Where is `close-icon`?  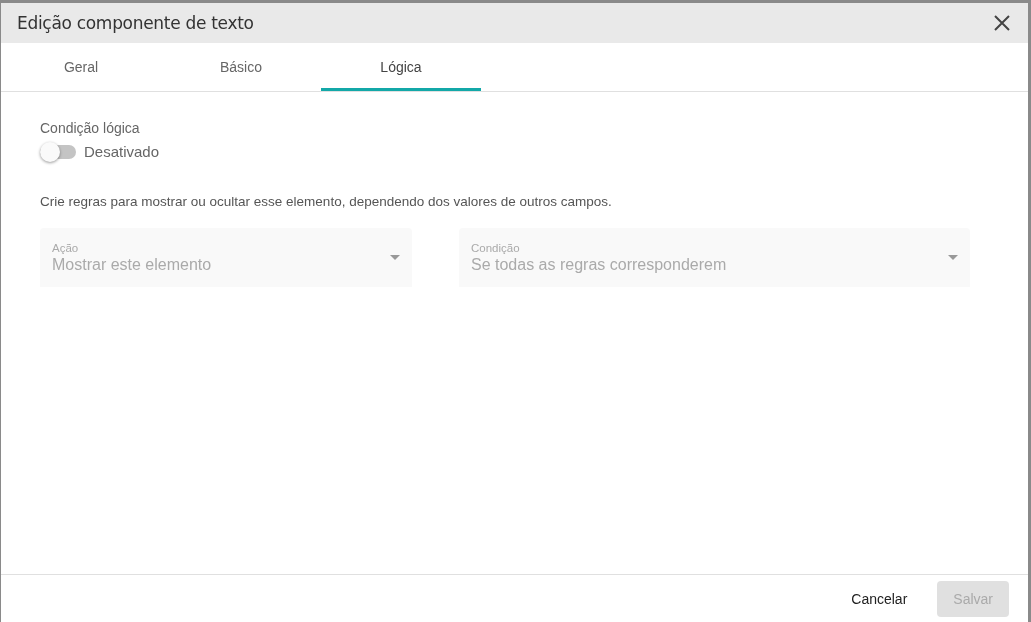 close-icon is located at coordinates (1002, 23).